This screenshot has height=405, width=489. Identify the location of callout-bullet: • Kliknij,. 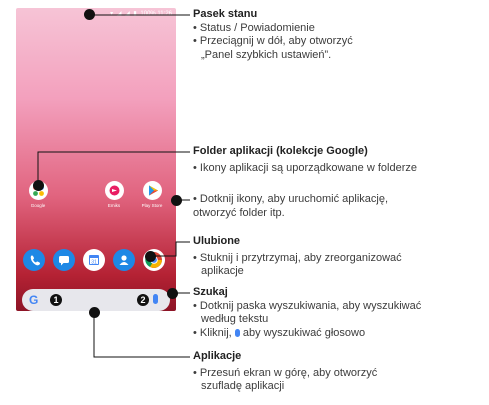
(212, 332).